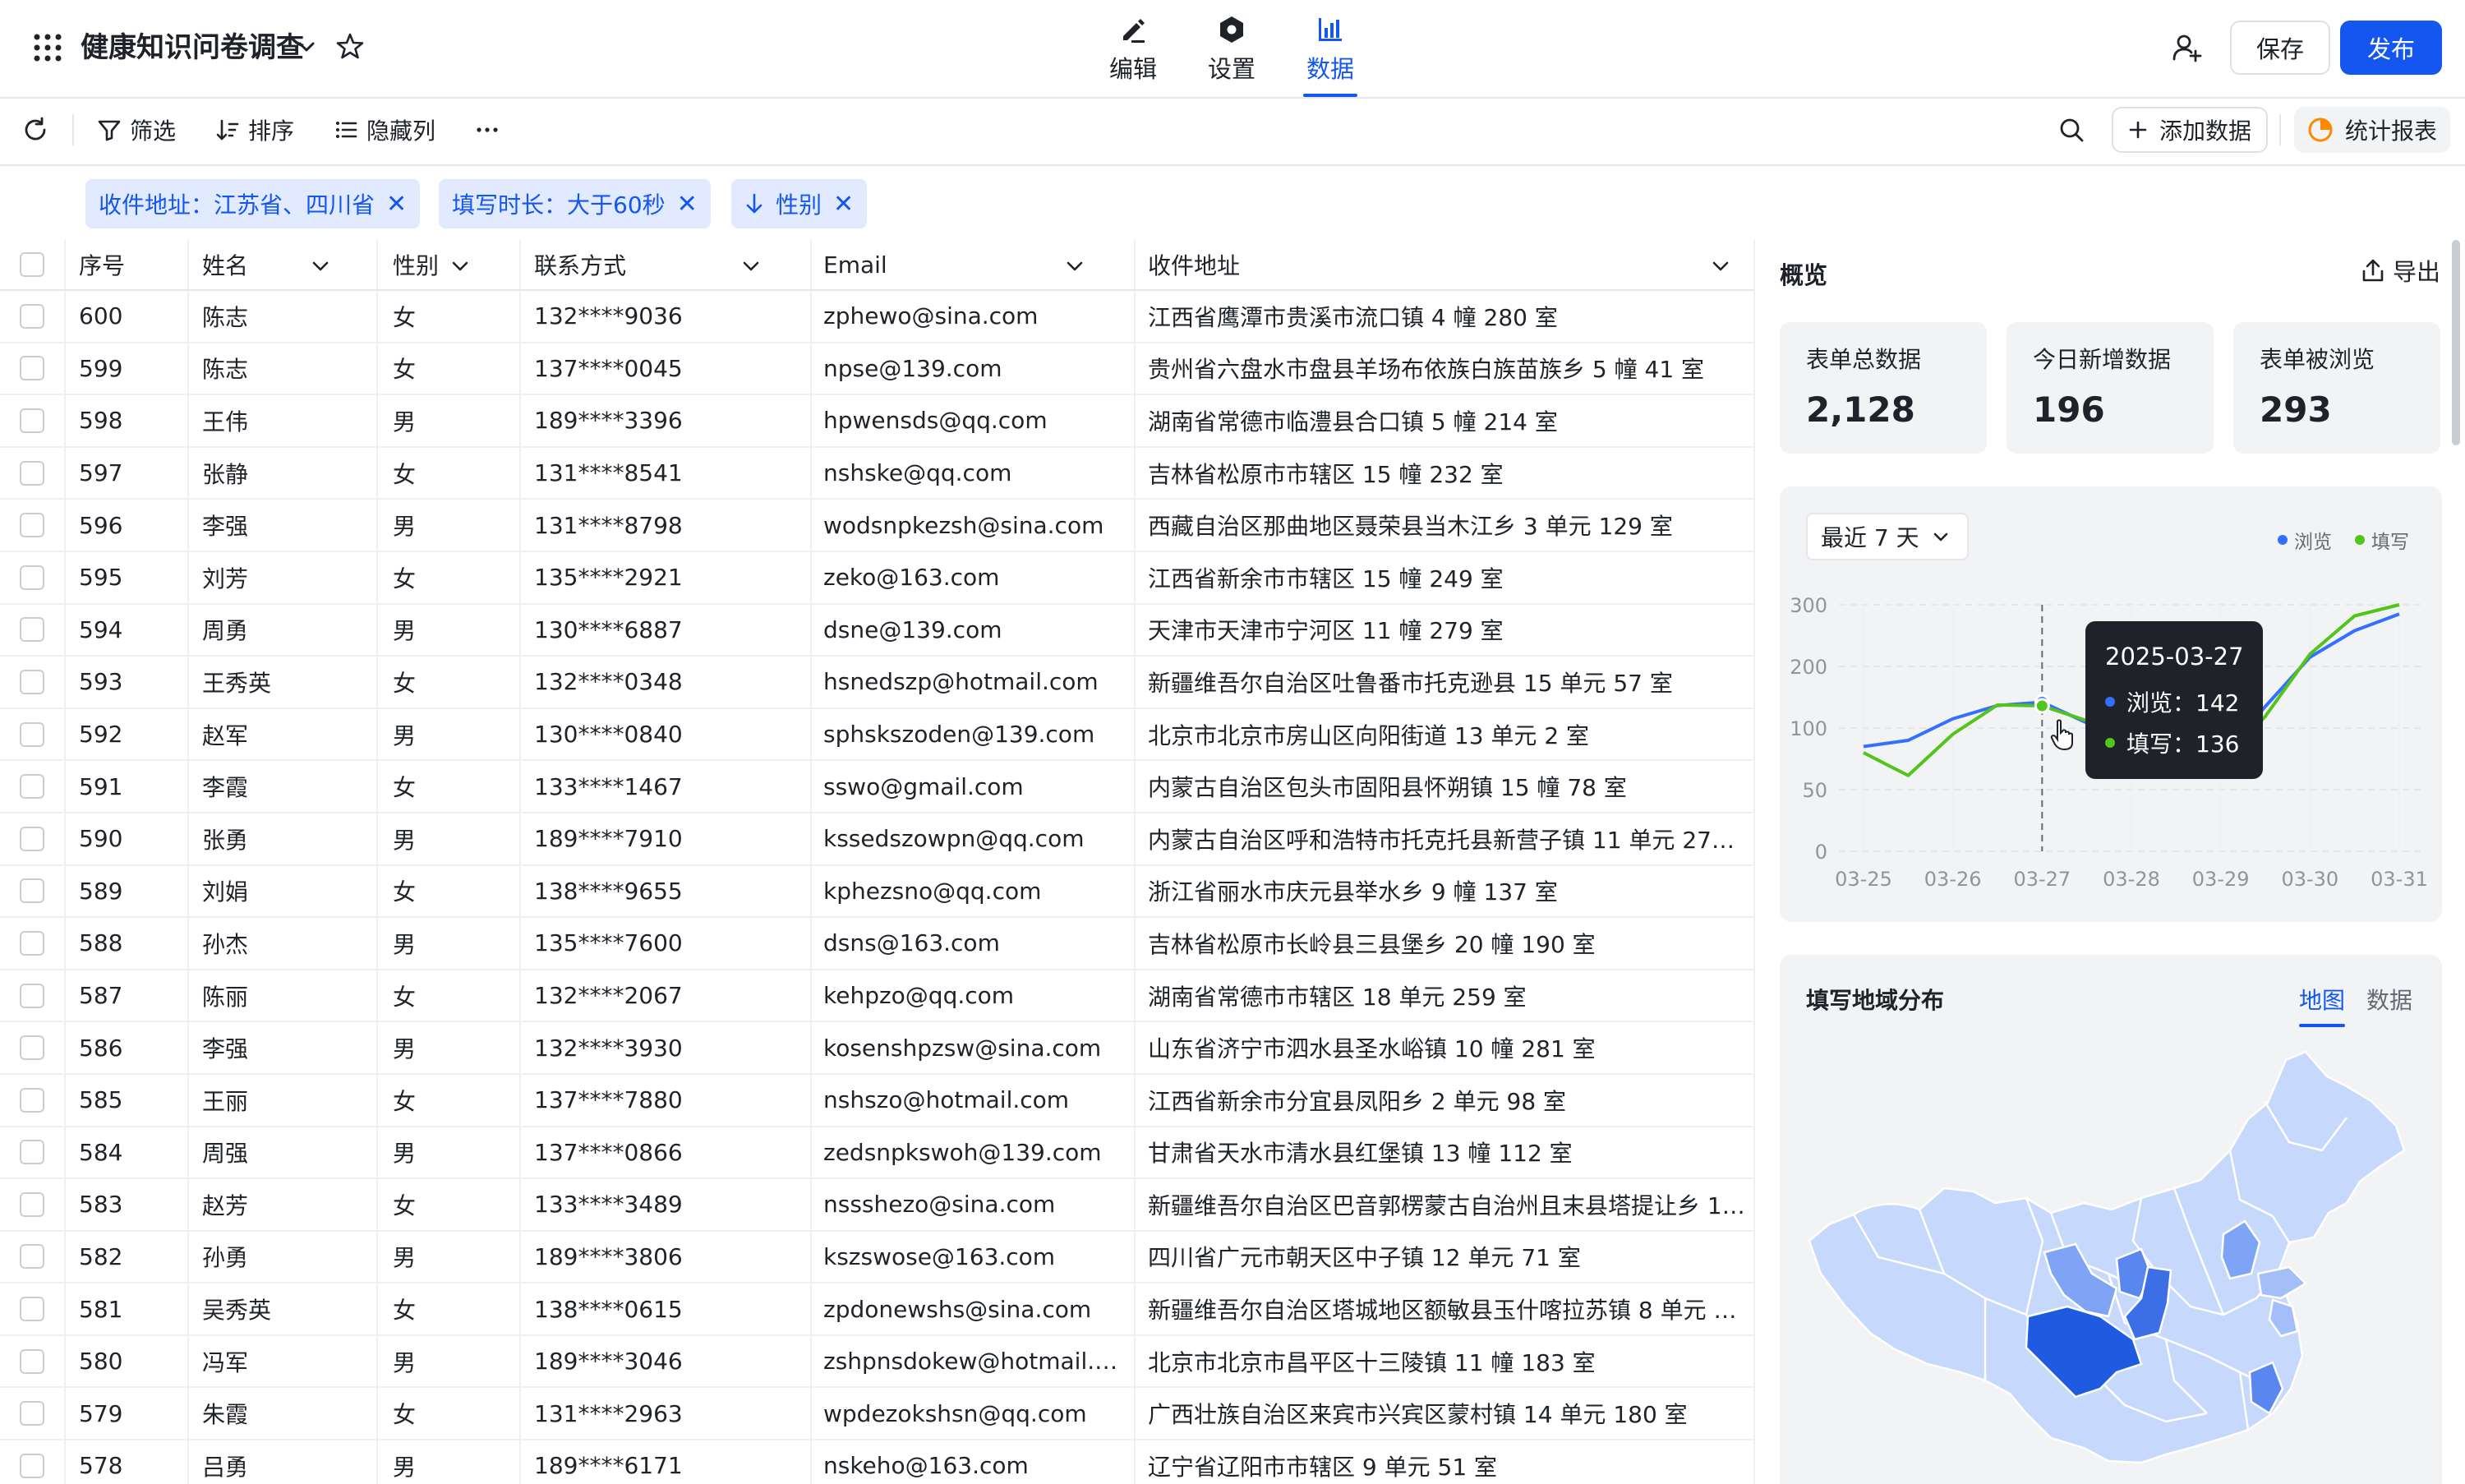 The height and width of the screenshot is (1484, 2465). I want to click on export-button: 导出, so click(2400, 271).